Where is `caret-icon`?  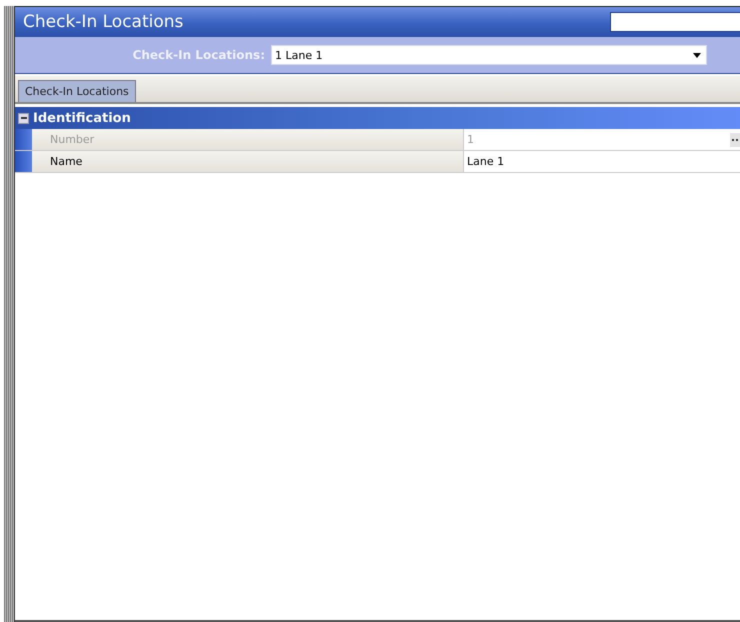
caret-icon is located at coordinates (697, 55).